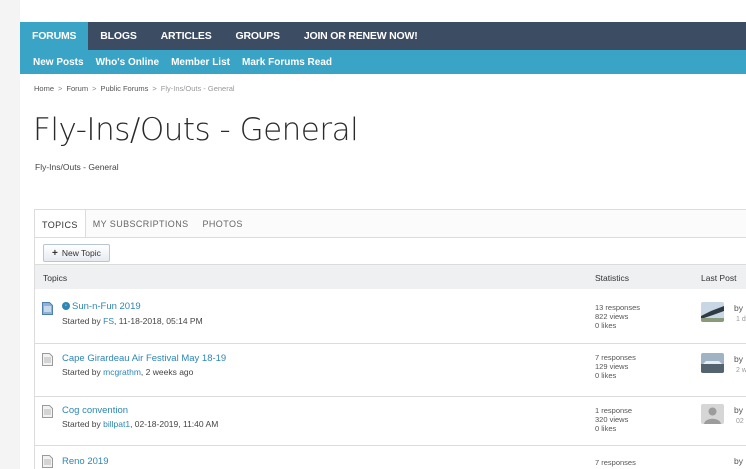 Image resolution: width=746 pixels, height=469 pixels. What do you see at coordinates (106, 306) in the screenshot?
I see `topic-title-text: Sun-n-Fun 2019` at bounding box center [106, 306].